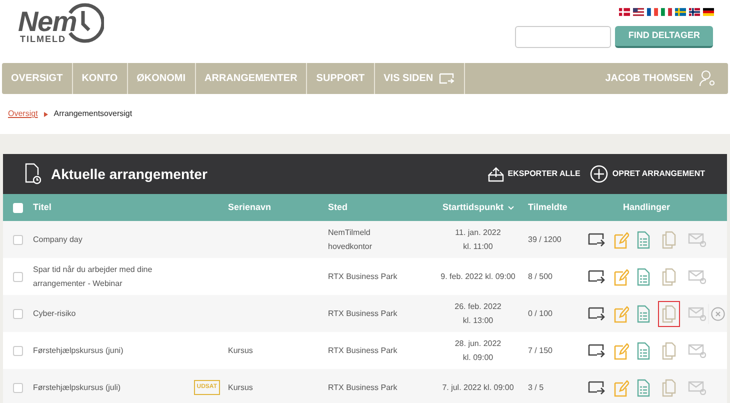  I want to click on start-time: 9. feb. 2022 kl. 09:00, so click(478, 276).